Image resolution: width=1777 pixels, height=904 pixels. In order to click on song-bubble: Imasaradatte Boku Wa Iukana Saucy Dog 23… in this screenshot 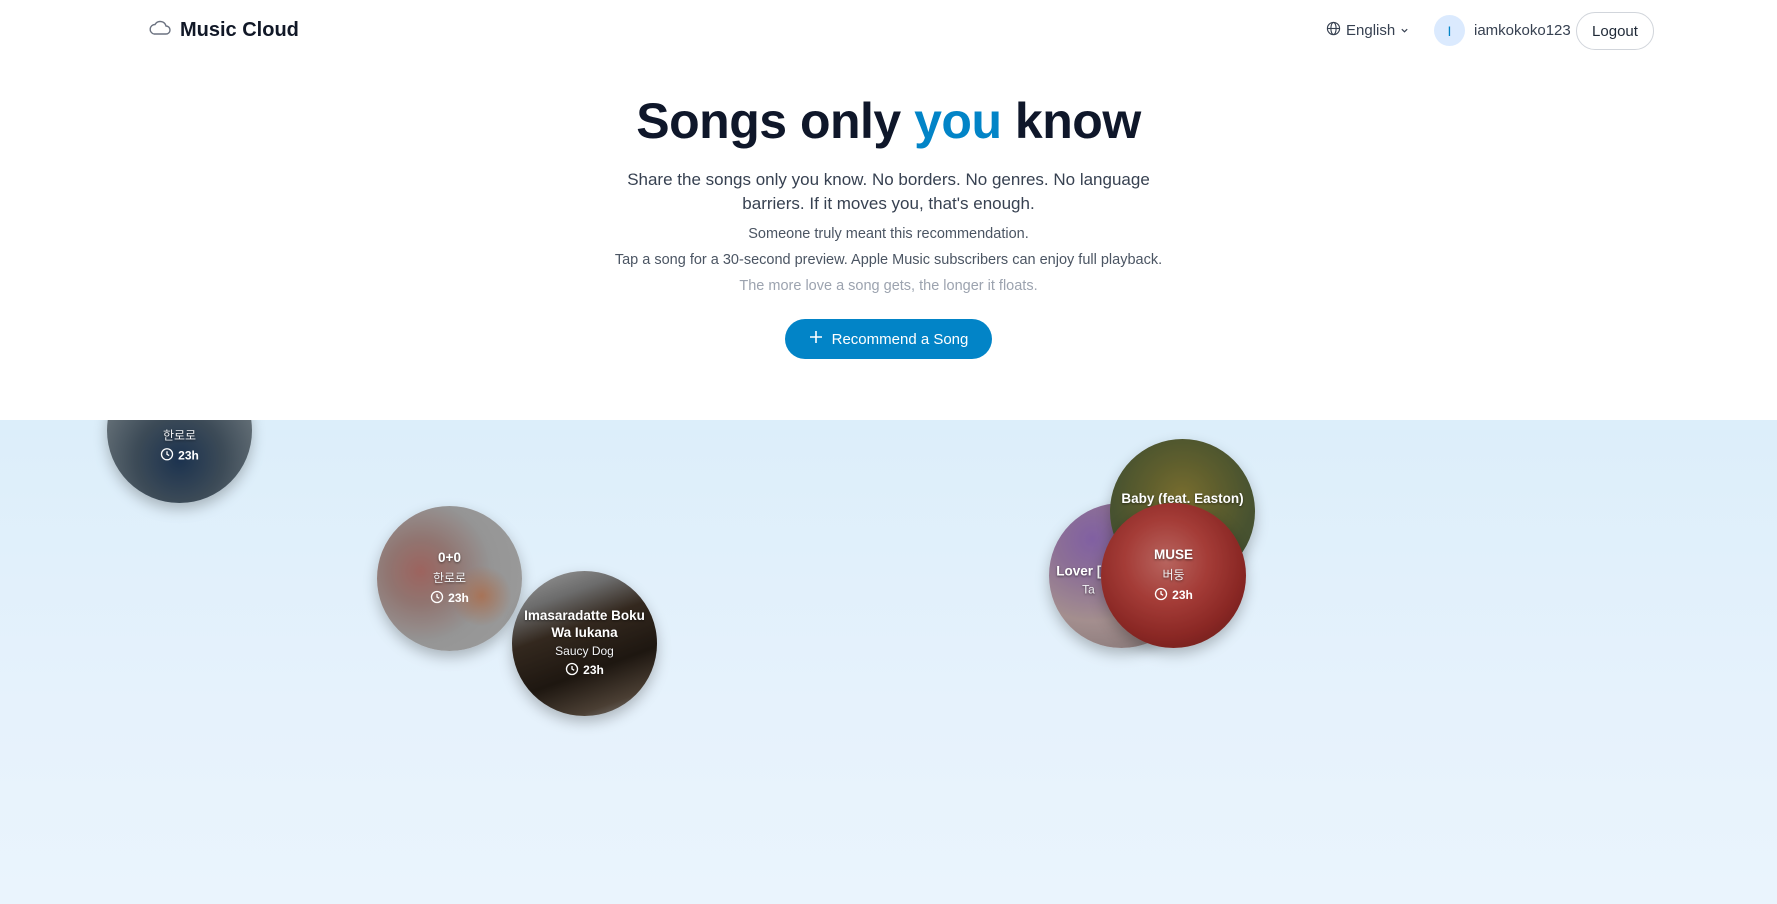, I will do `click(584, 643)`.